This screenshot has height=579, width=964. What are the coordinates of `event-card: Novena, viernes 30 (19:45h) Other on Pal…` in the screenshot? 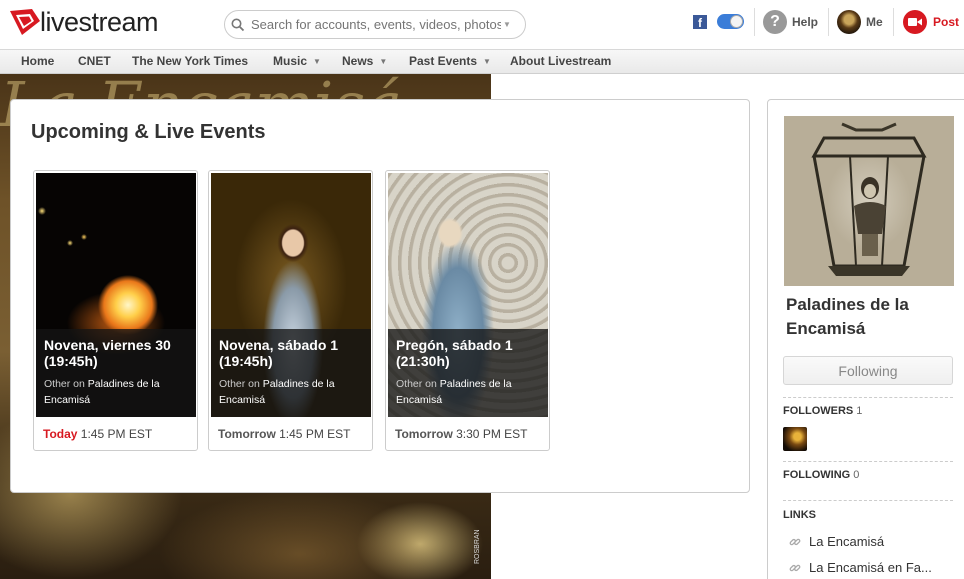 It's located at (115, 310).